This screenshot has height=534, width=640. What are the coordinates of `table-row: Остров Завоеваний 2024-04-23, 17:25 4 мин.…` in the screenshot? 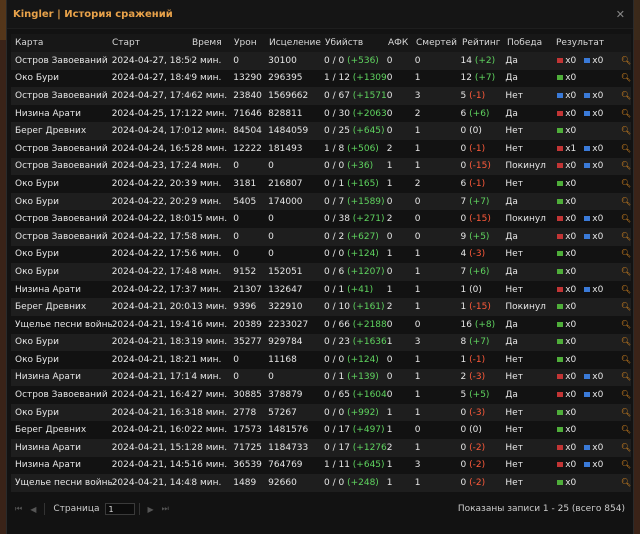 It's located at (321, 166).